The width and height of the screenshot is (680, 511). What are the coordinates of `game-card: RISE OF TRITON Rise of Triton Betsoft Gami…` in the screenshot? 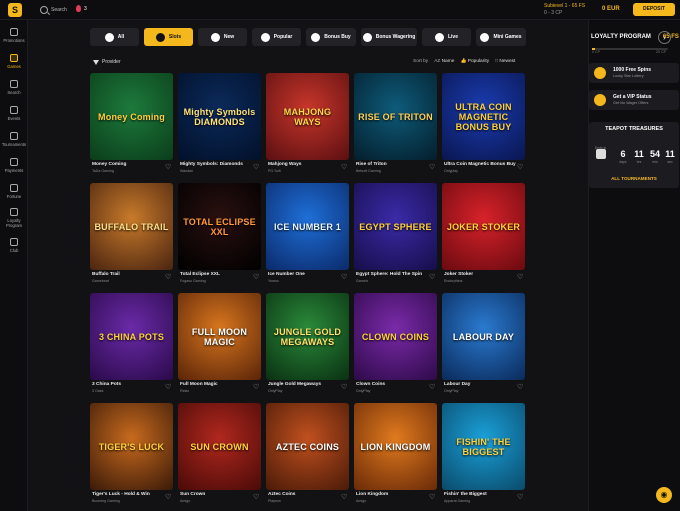 It's located at (395, 123).